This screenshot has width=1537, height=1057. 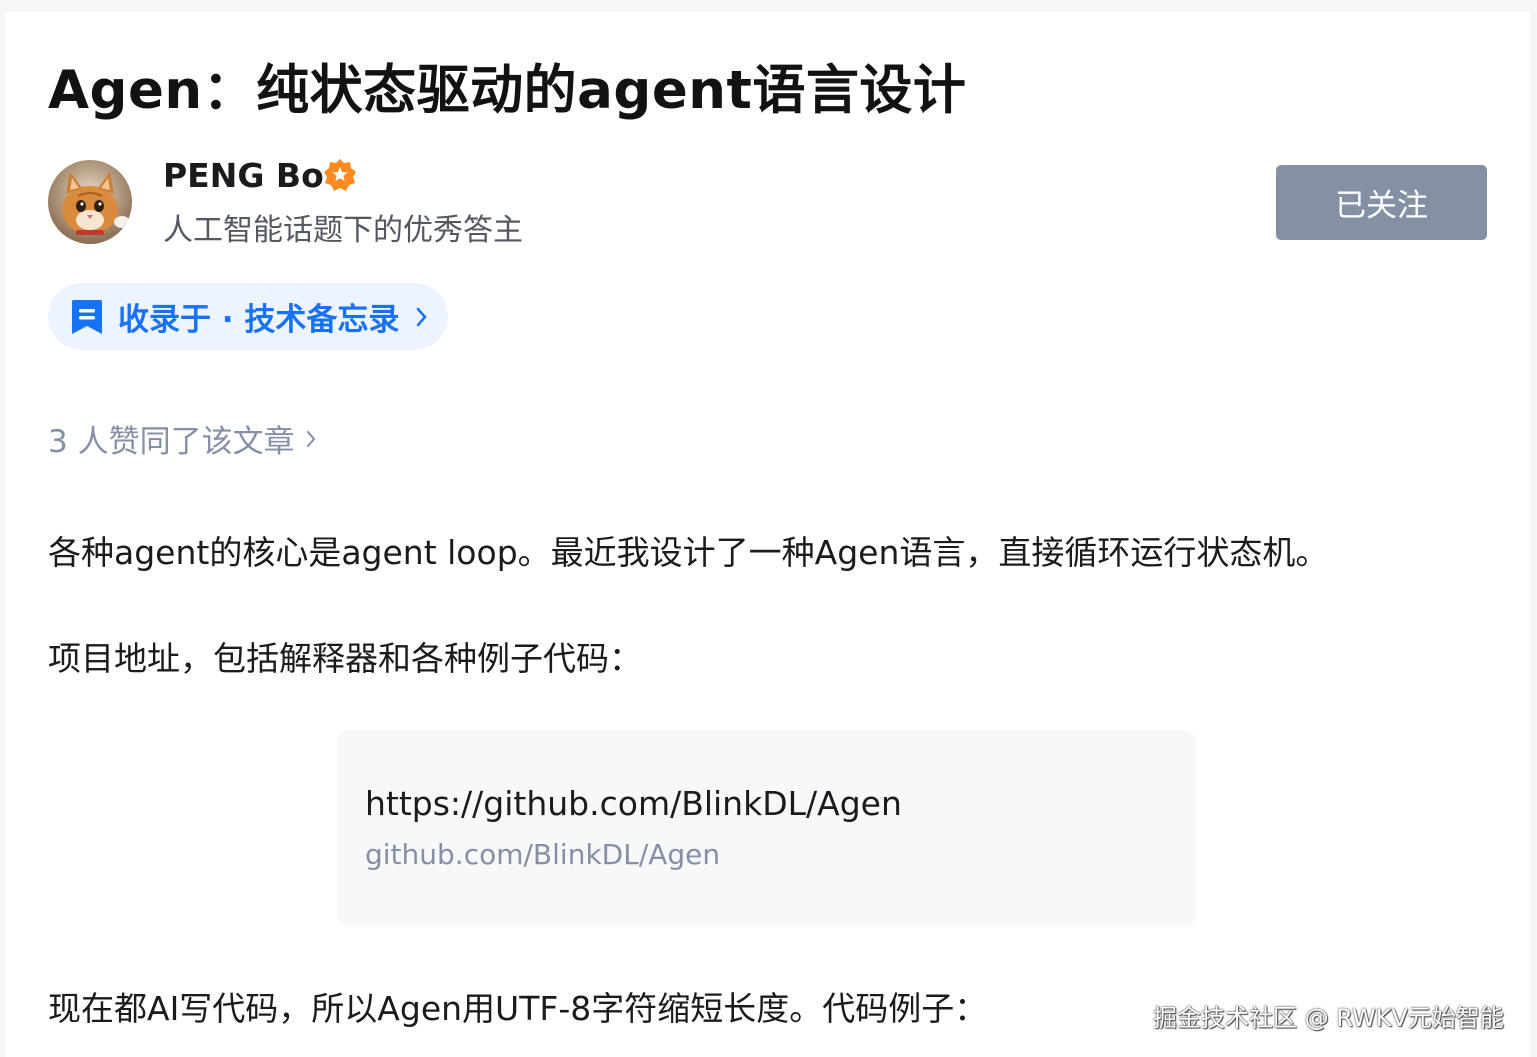 I want to click on link-card-title: https://github.com/BlinkDL/Agen, so click(x=633, y=803).